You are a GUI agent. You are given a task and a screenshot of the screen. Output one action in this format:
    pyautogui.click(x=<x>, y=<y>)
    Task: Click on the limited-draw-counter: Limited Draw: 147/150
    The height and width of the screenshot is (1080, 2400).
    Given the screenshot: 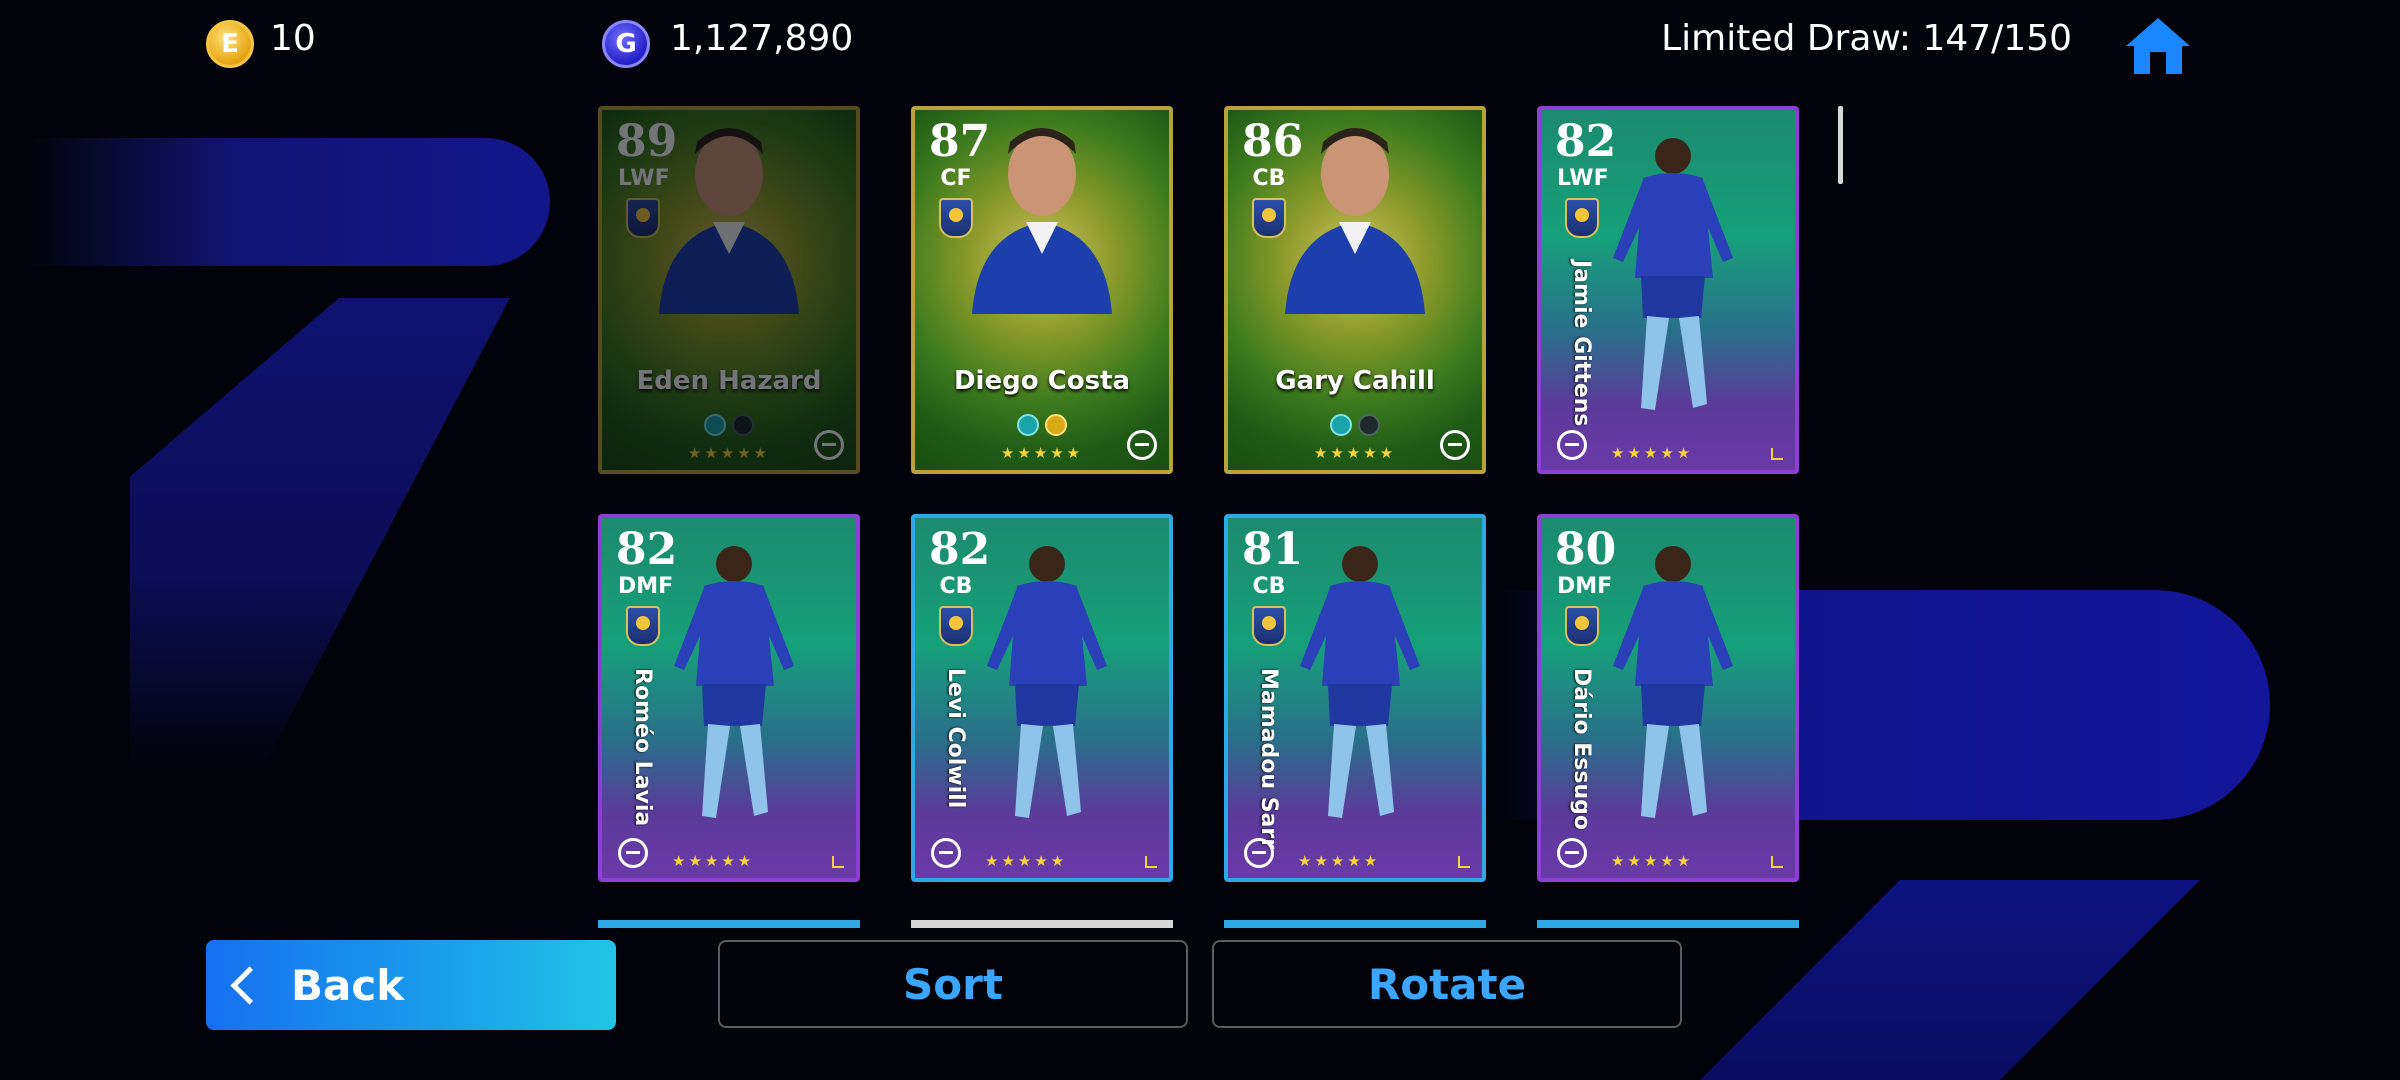 What is the action you would take?
    pyautogui.click(x=1866, y=38)
    